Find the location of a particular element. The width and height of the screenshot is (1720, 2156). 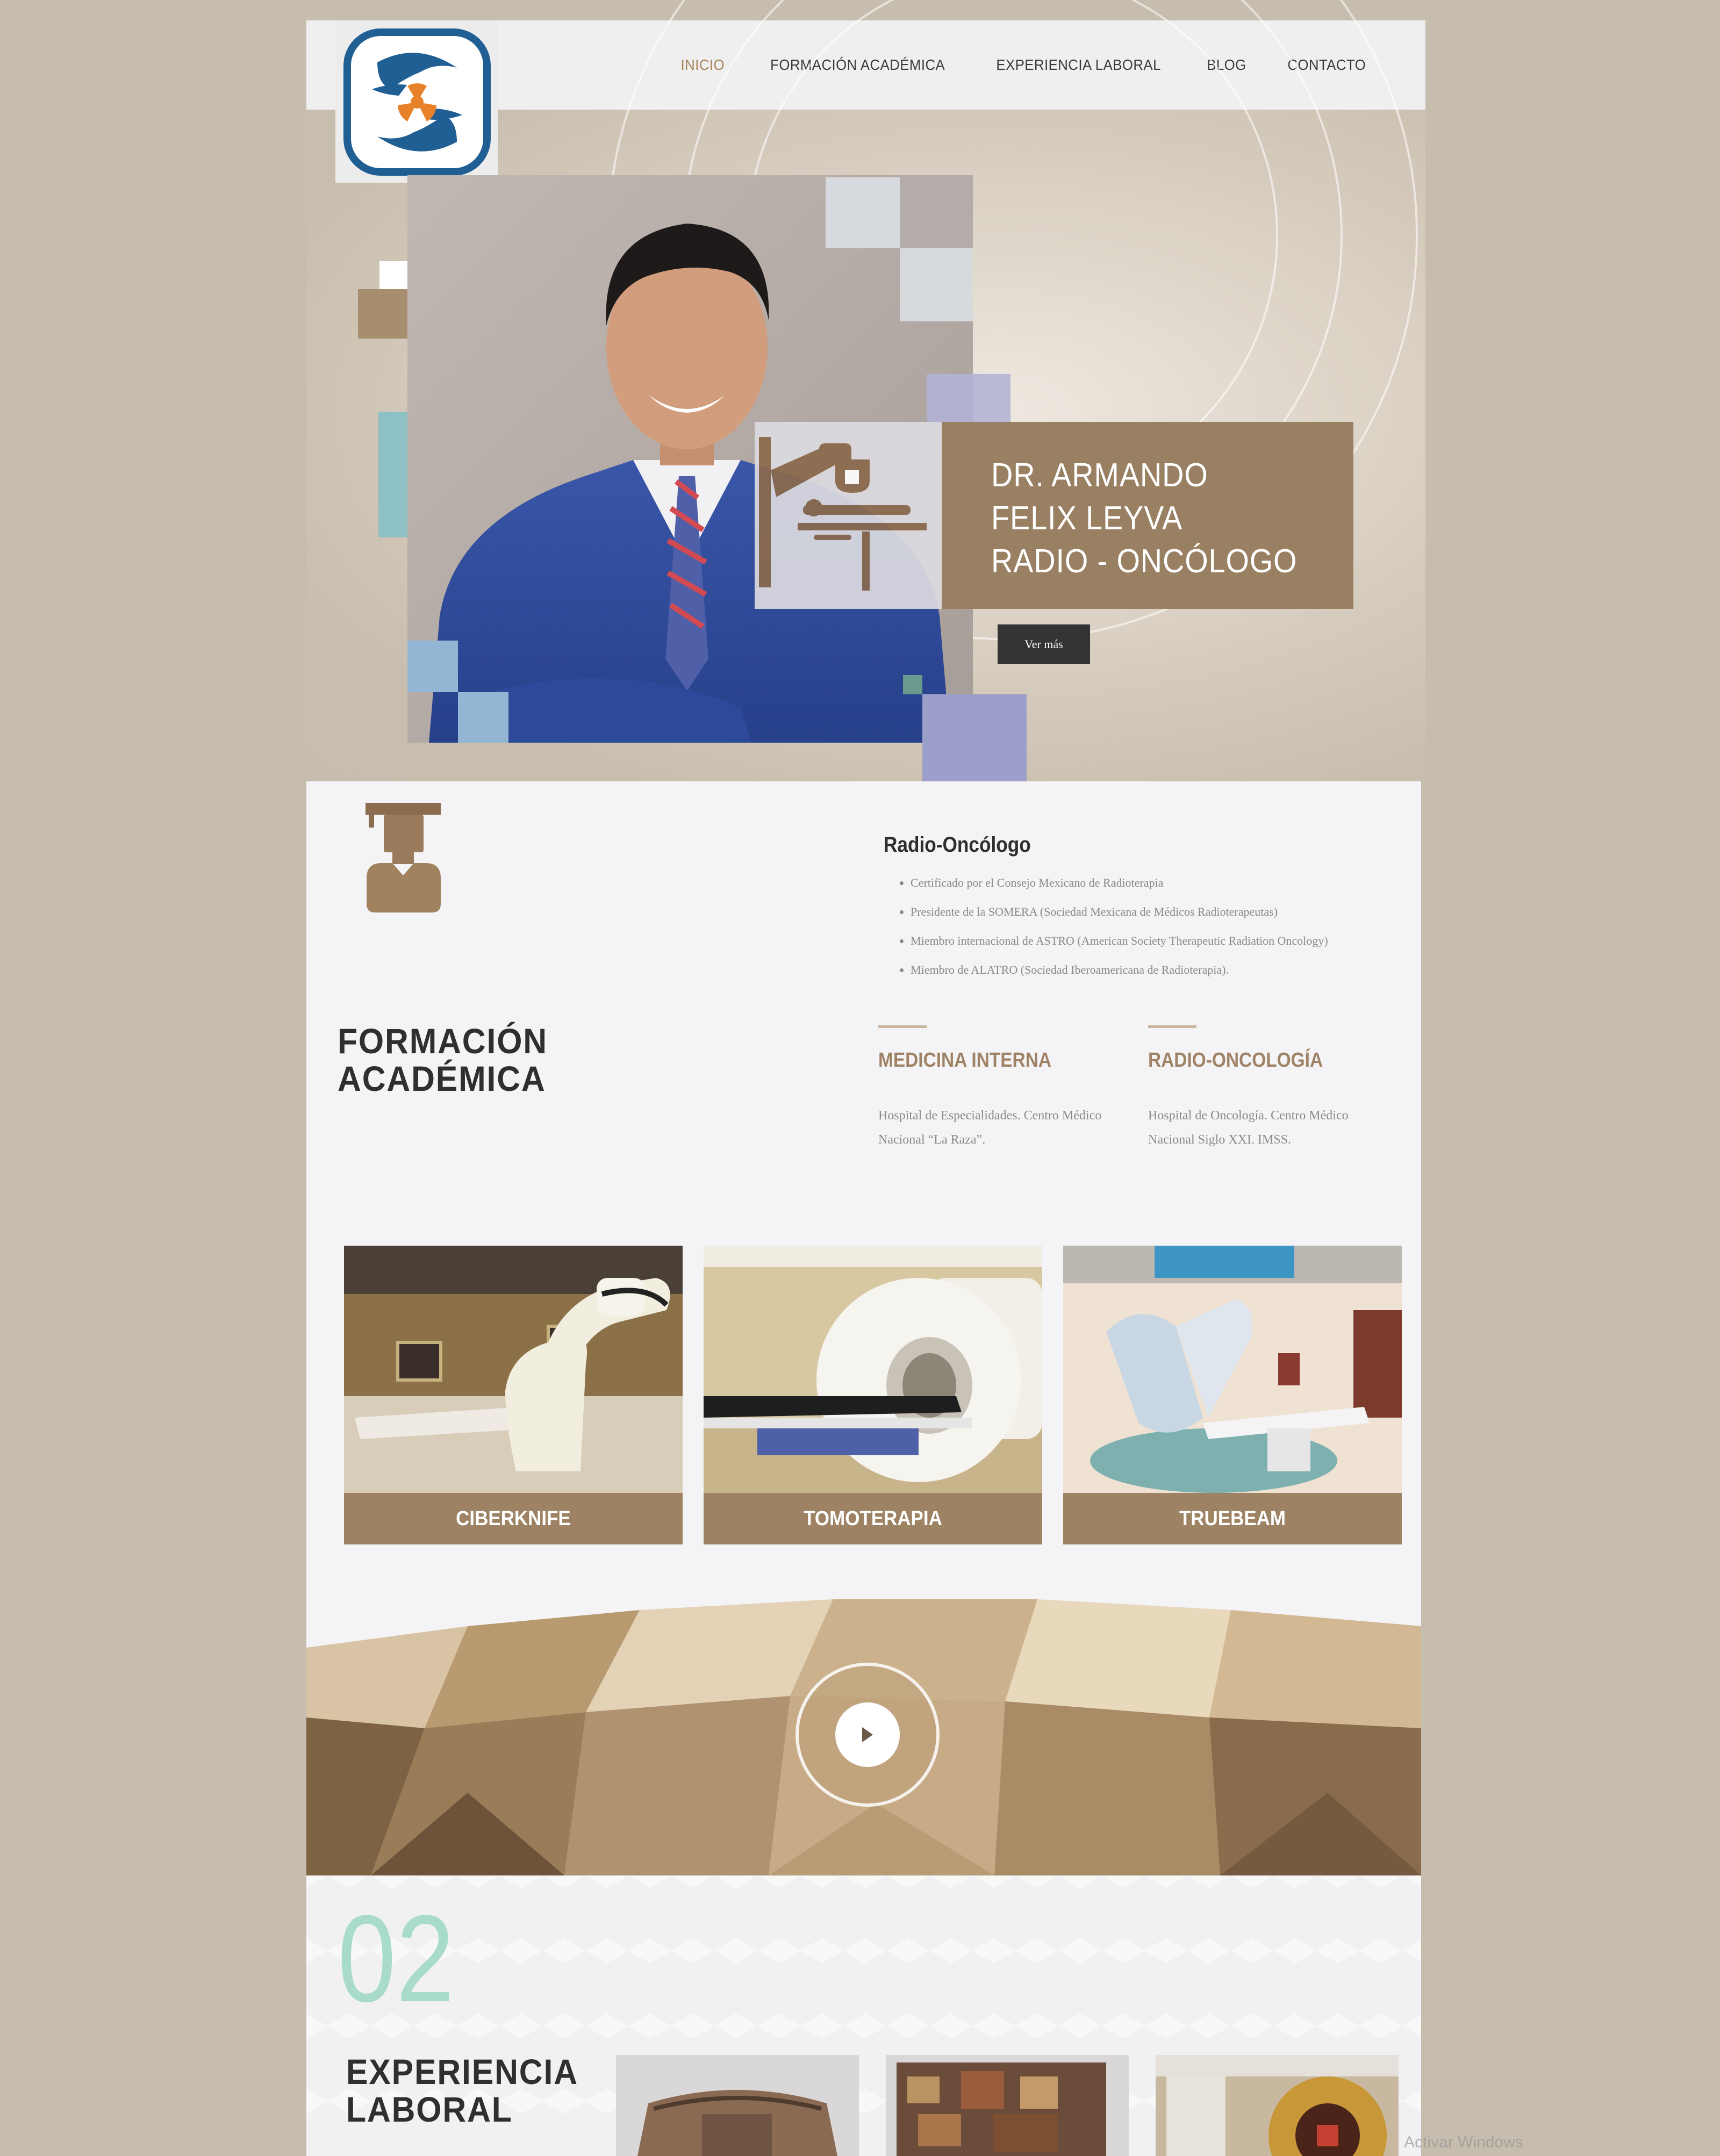

ver-mas-button: Ver más is located at coordinates (1044, 644).